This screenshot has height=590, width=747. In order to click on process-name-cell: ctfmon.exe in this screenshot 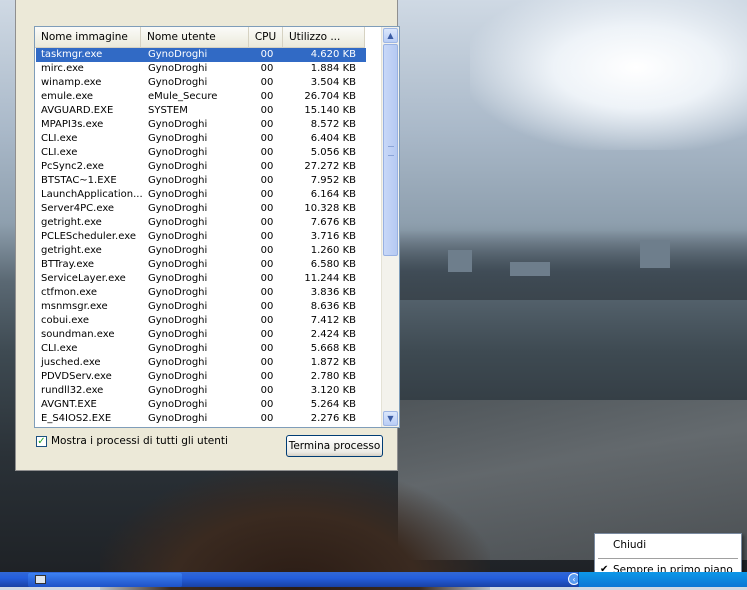, I will do `click(69, 292)`.